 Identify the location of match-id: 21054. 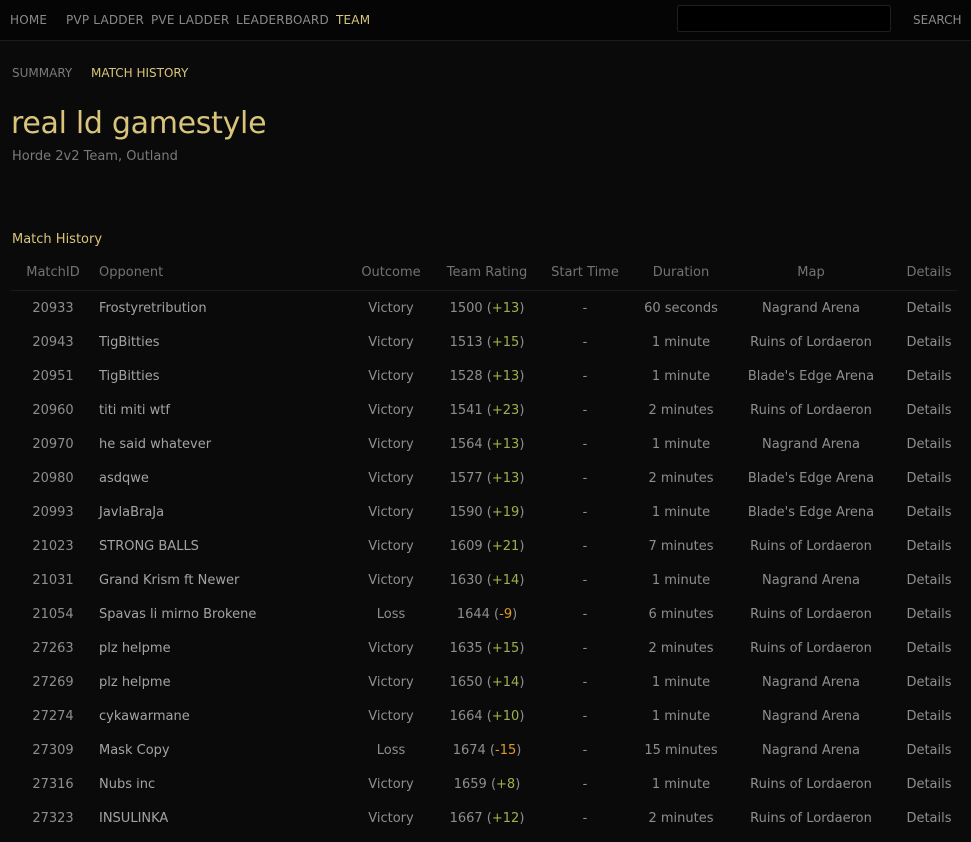
(53, 614).